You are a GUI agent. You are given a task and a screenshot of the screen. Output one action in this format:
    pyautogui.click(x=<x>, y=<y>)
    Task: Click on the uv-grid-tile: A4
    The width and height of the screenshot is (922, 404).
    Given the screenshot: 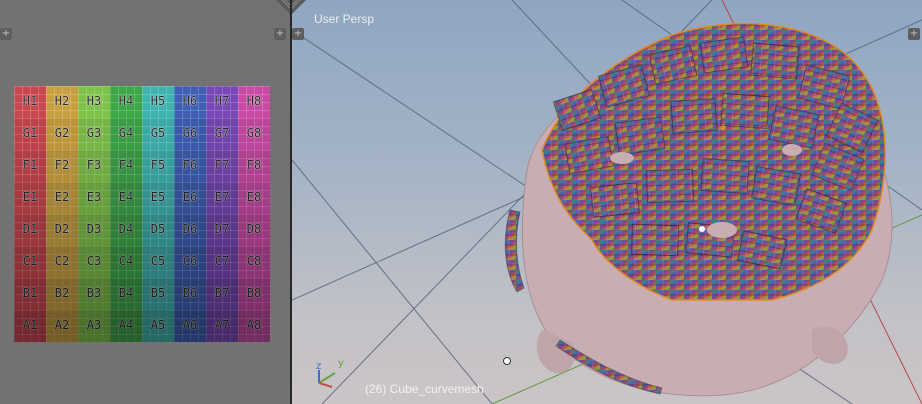 What is the action you would take?
    pyautogui.click(x=126, y=326)
    